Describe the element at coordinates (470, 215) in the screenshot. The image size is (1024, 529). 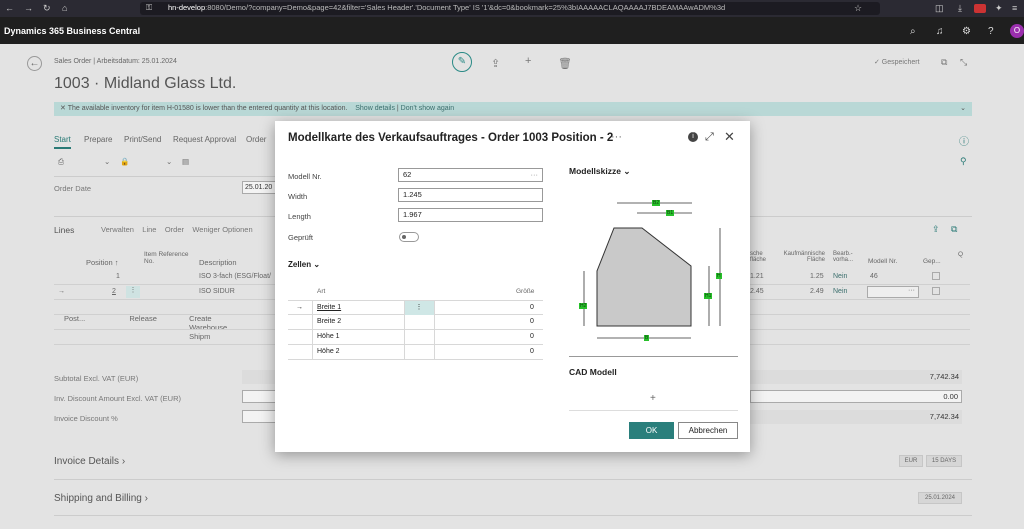
I see `length-input: 1.967` at that location.